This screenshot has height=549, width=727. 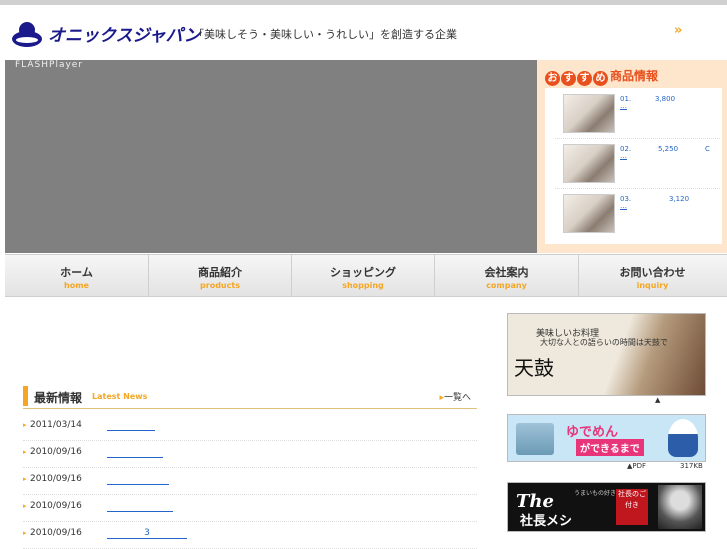 What do you see at coordinates (58, 398) in the screenshot?
I see `news-title: 最新情報` at bounding box center [58, 398].